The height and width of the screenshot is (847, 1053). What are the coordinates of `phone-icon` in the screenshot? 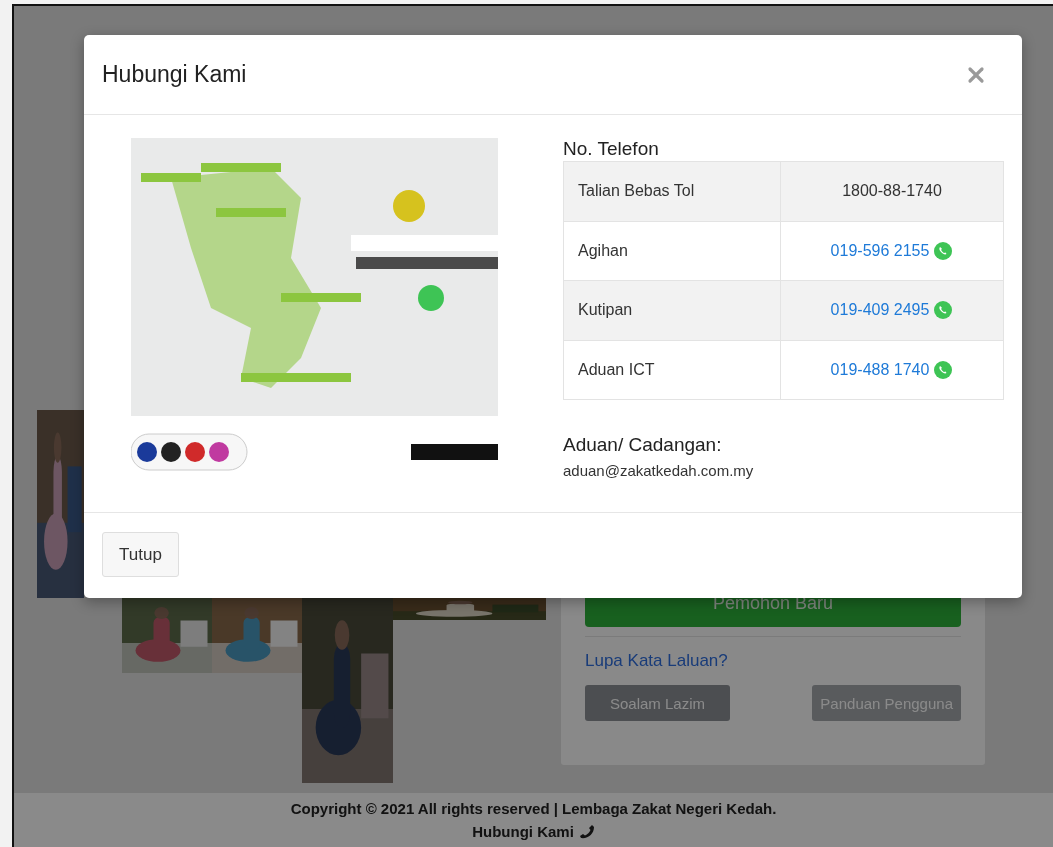 It's located at (586, 831).